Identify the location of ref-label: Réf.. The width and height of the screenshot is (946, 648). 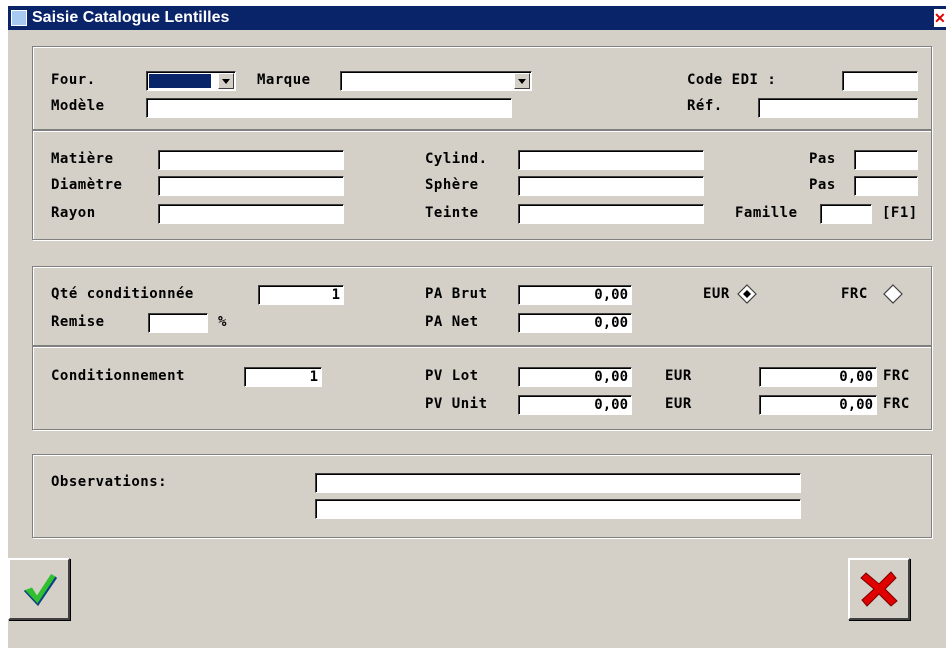
(705, 106).